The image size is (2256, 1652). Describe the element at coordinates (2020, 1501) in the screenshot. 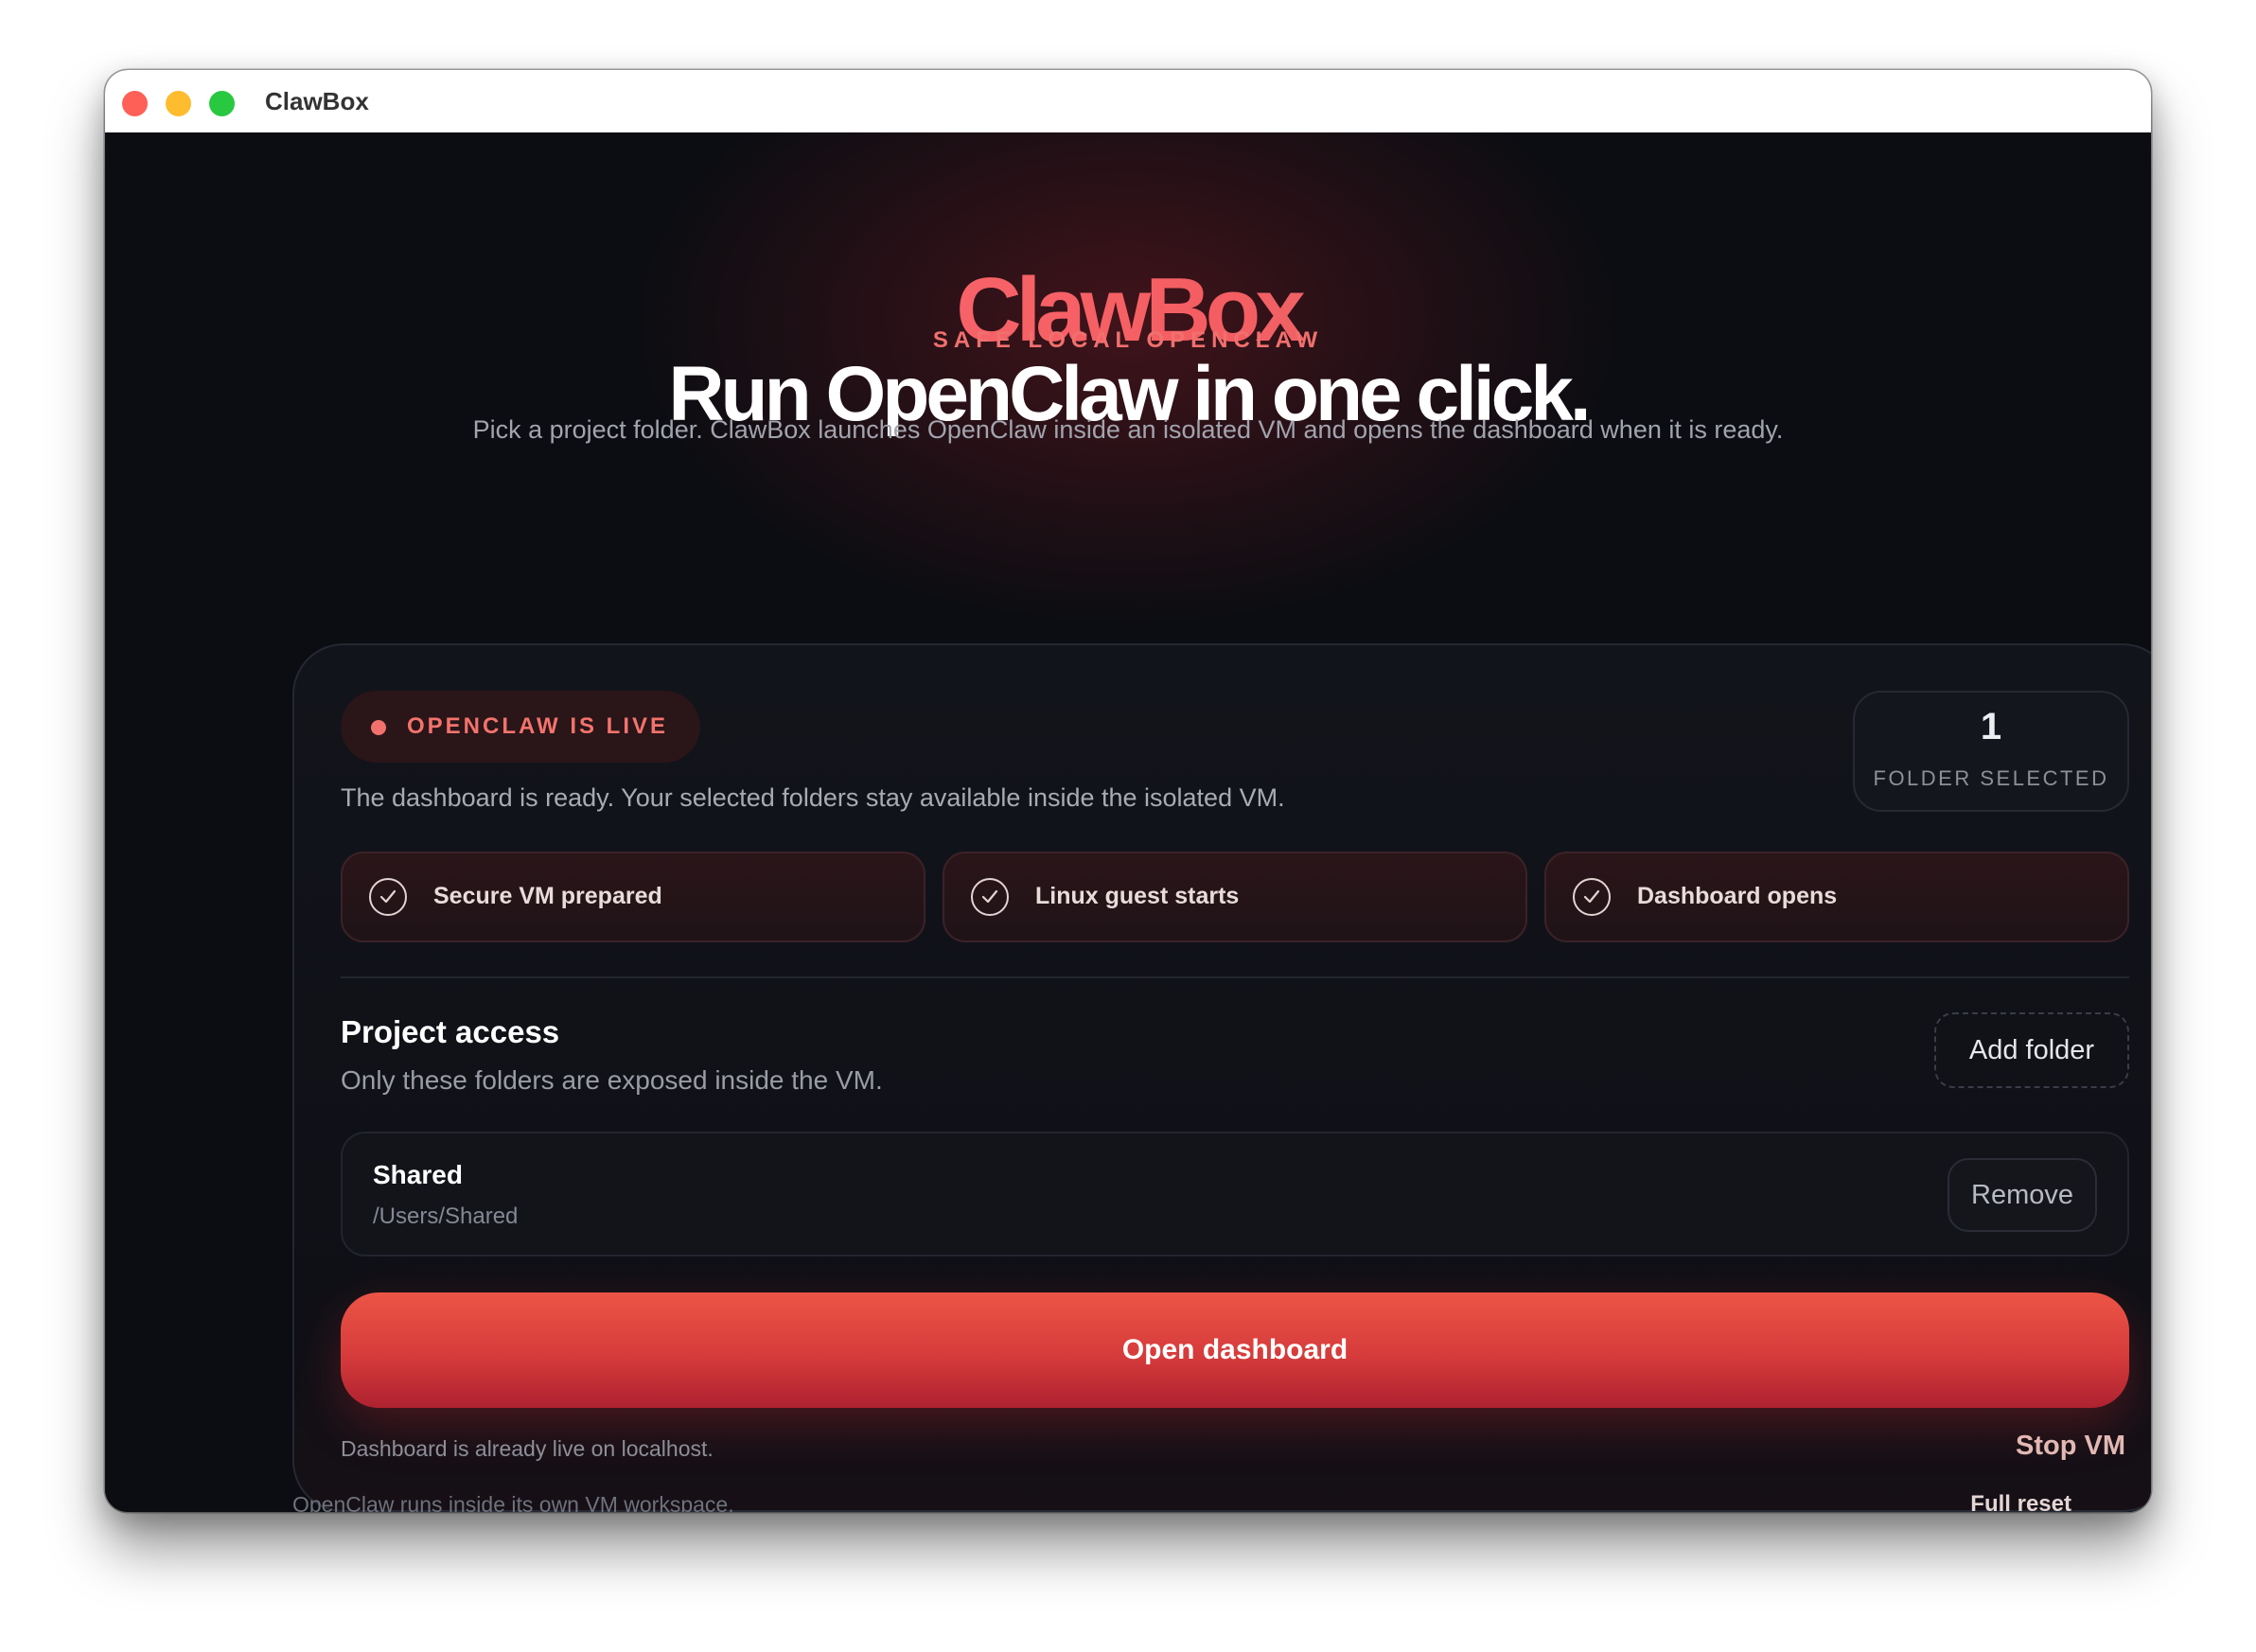

I see `full-reset-button: Full reset` at that location.